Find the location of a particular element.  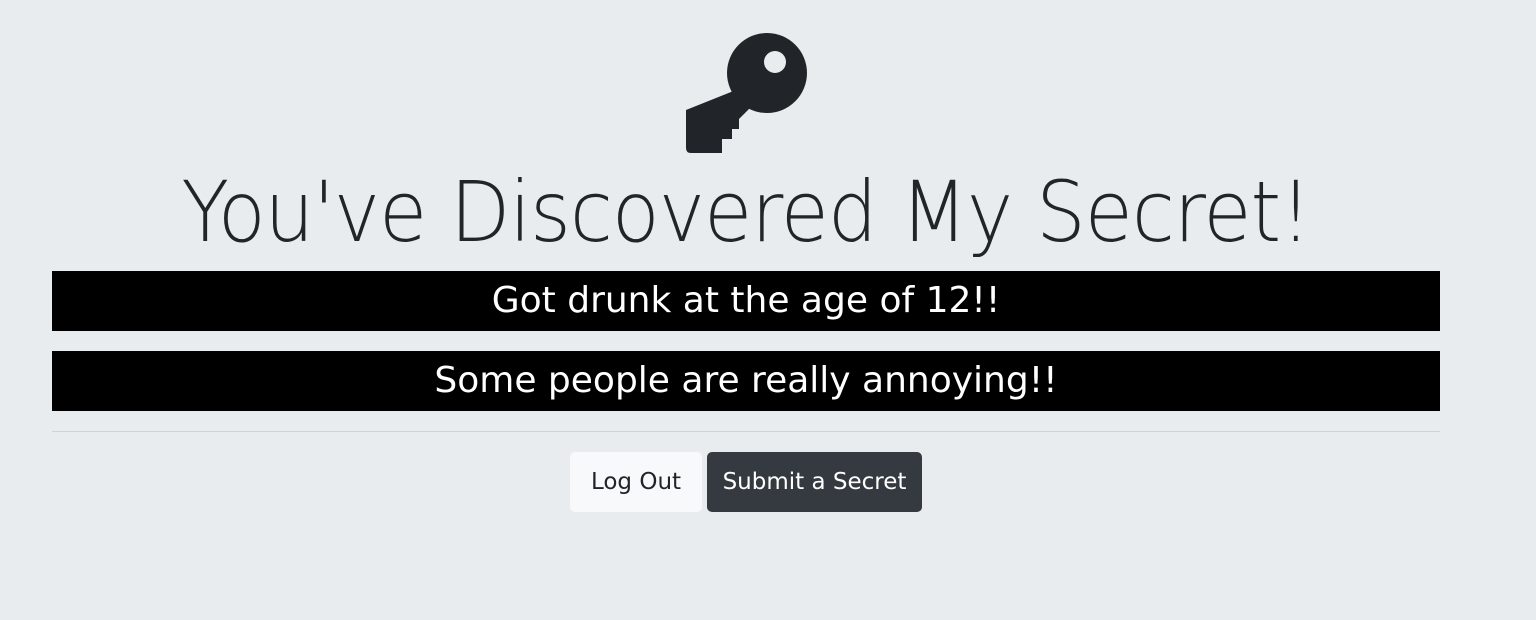

log-out-button: Log Out is located at coordinates (636, 482).